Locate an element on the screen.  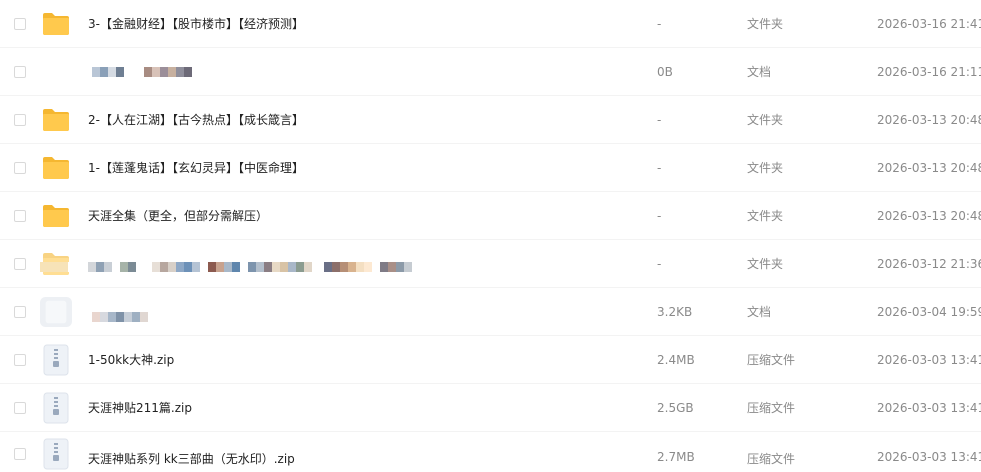
file-row: 0B 文档 2026-03-16 21:11 is located at coordinates (490, 72).